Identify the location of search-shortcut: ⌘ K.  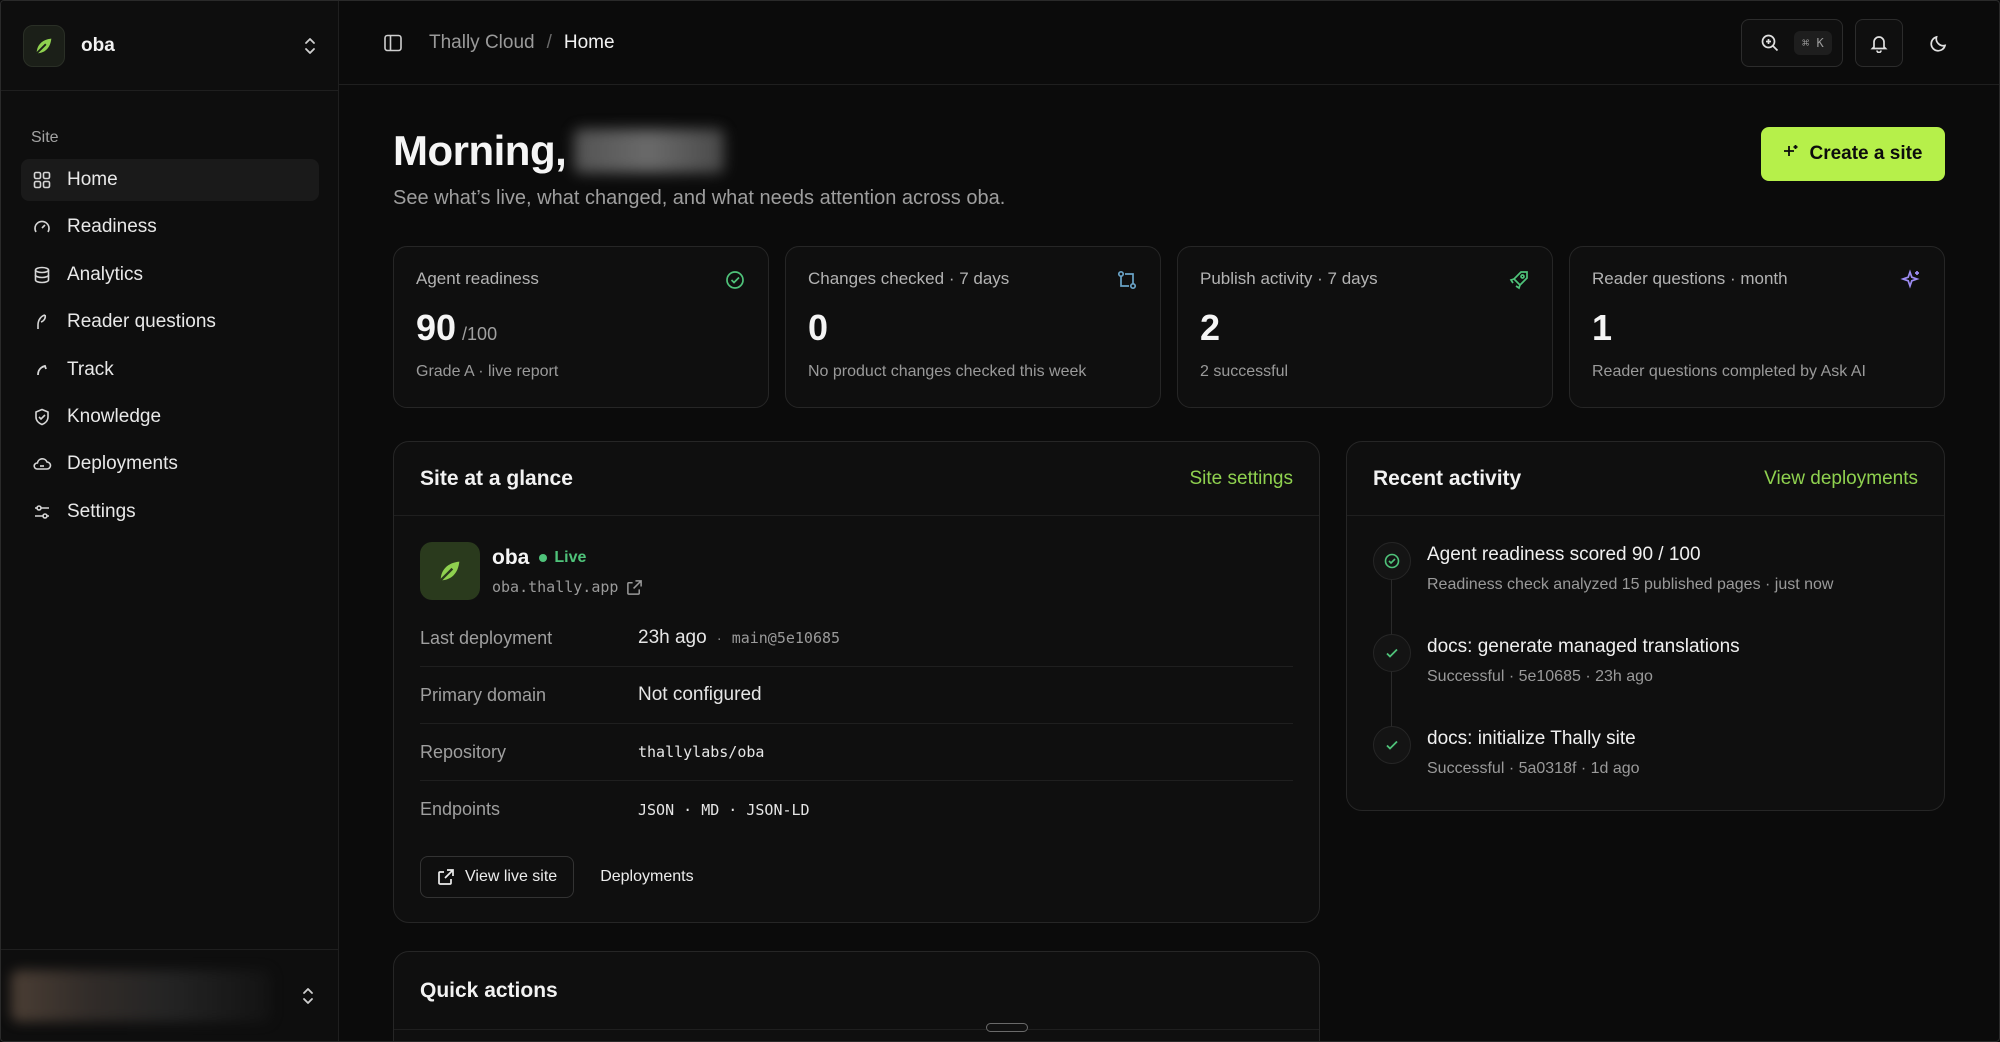
(1813, 43).